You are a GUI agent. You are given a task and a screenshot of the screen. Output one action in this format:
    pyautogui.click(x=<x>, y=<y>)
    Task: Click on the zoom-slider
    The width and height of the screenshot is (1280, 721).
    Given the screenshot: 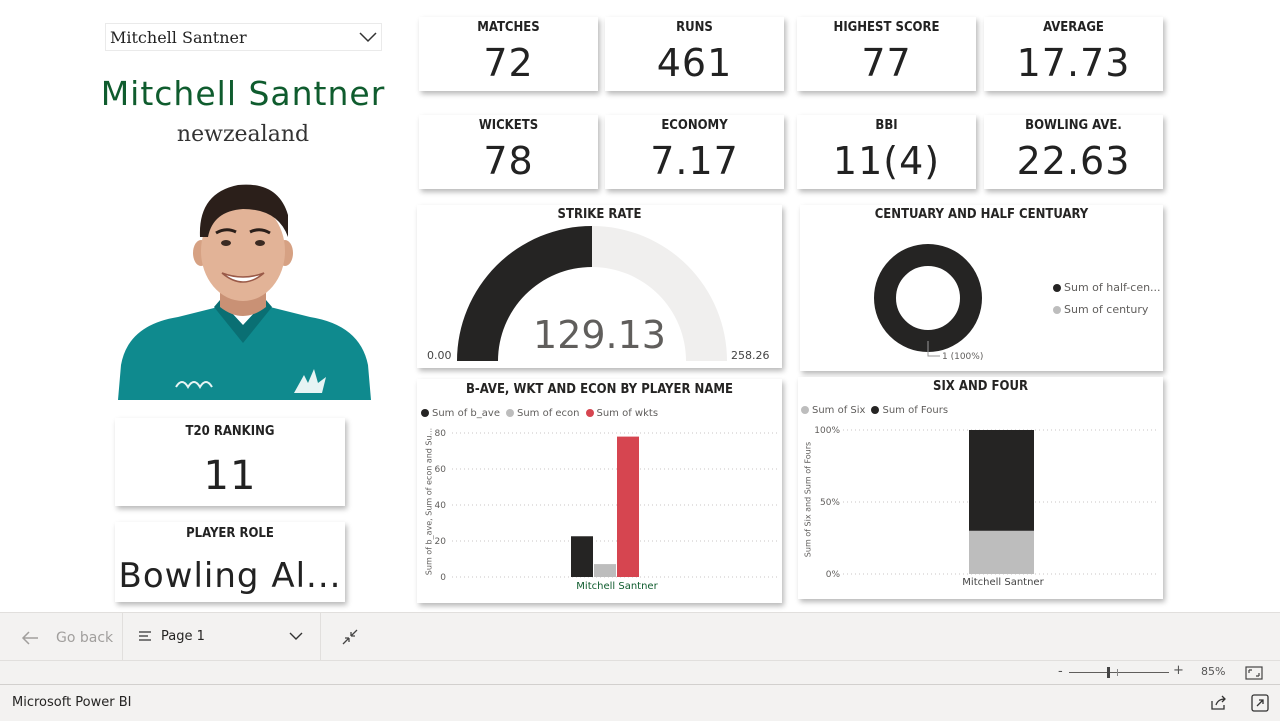 What is the action you would take?
    pyautogui.click(x=1119, y=672)
    